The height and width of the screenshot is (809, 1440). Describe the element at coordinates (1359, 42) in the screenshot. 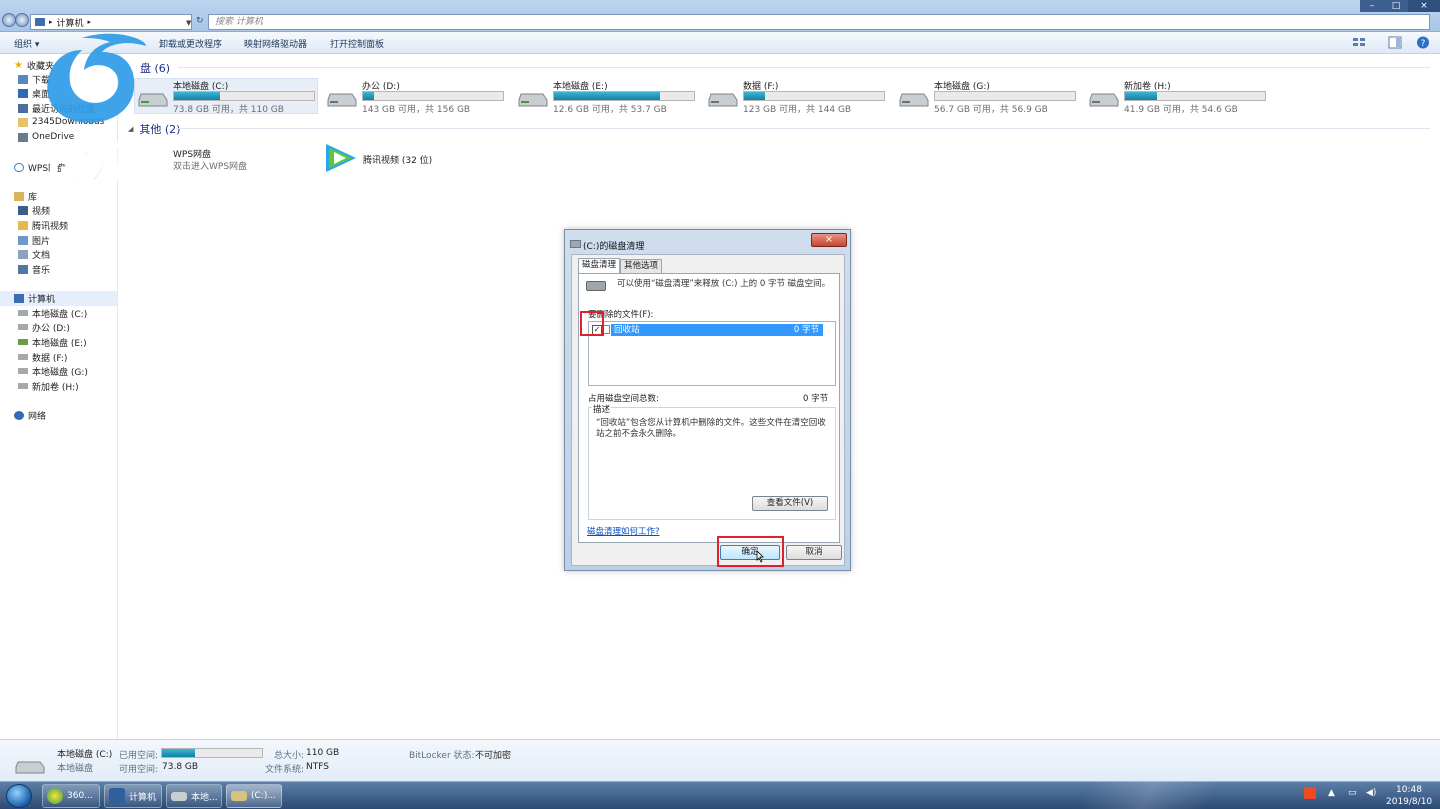

I see `view-options-icon` at that location.